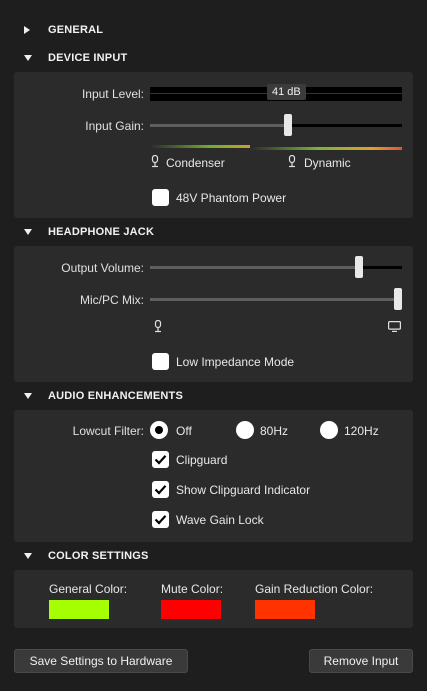  What do you see at coordinates (359, 267) in the screenshot?
I see `output-volume-slider-thumb` at bounding box center [359, 267].